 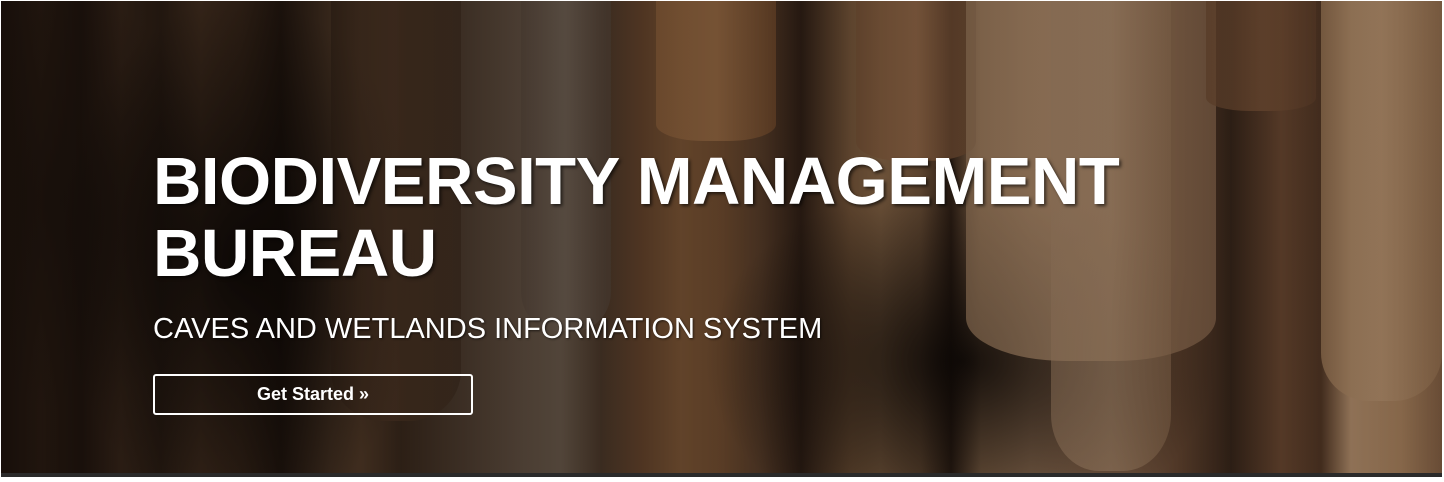 I want to click on hero-subtitle: CAVES AND WETLANDS INFORMATION SYSTEM, so click(x=488, y=329).